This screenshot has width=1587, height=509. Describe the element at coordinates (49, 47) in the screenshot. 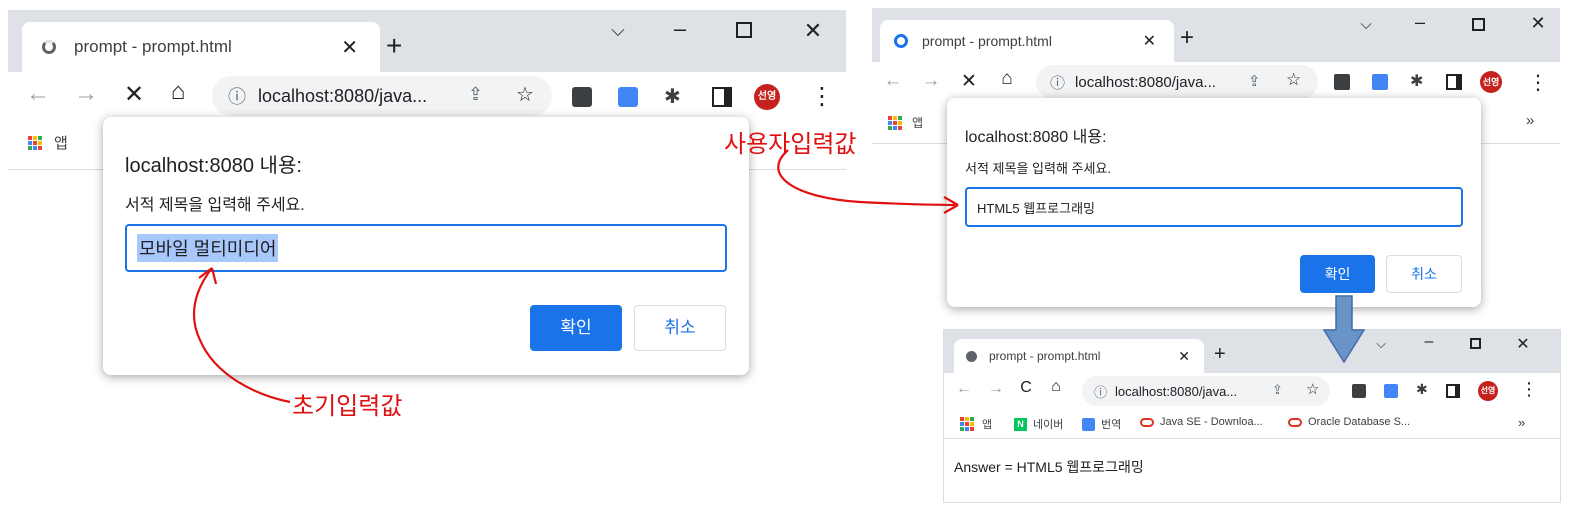

I see `loading-icon` at that location.